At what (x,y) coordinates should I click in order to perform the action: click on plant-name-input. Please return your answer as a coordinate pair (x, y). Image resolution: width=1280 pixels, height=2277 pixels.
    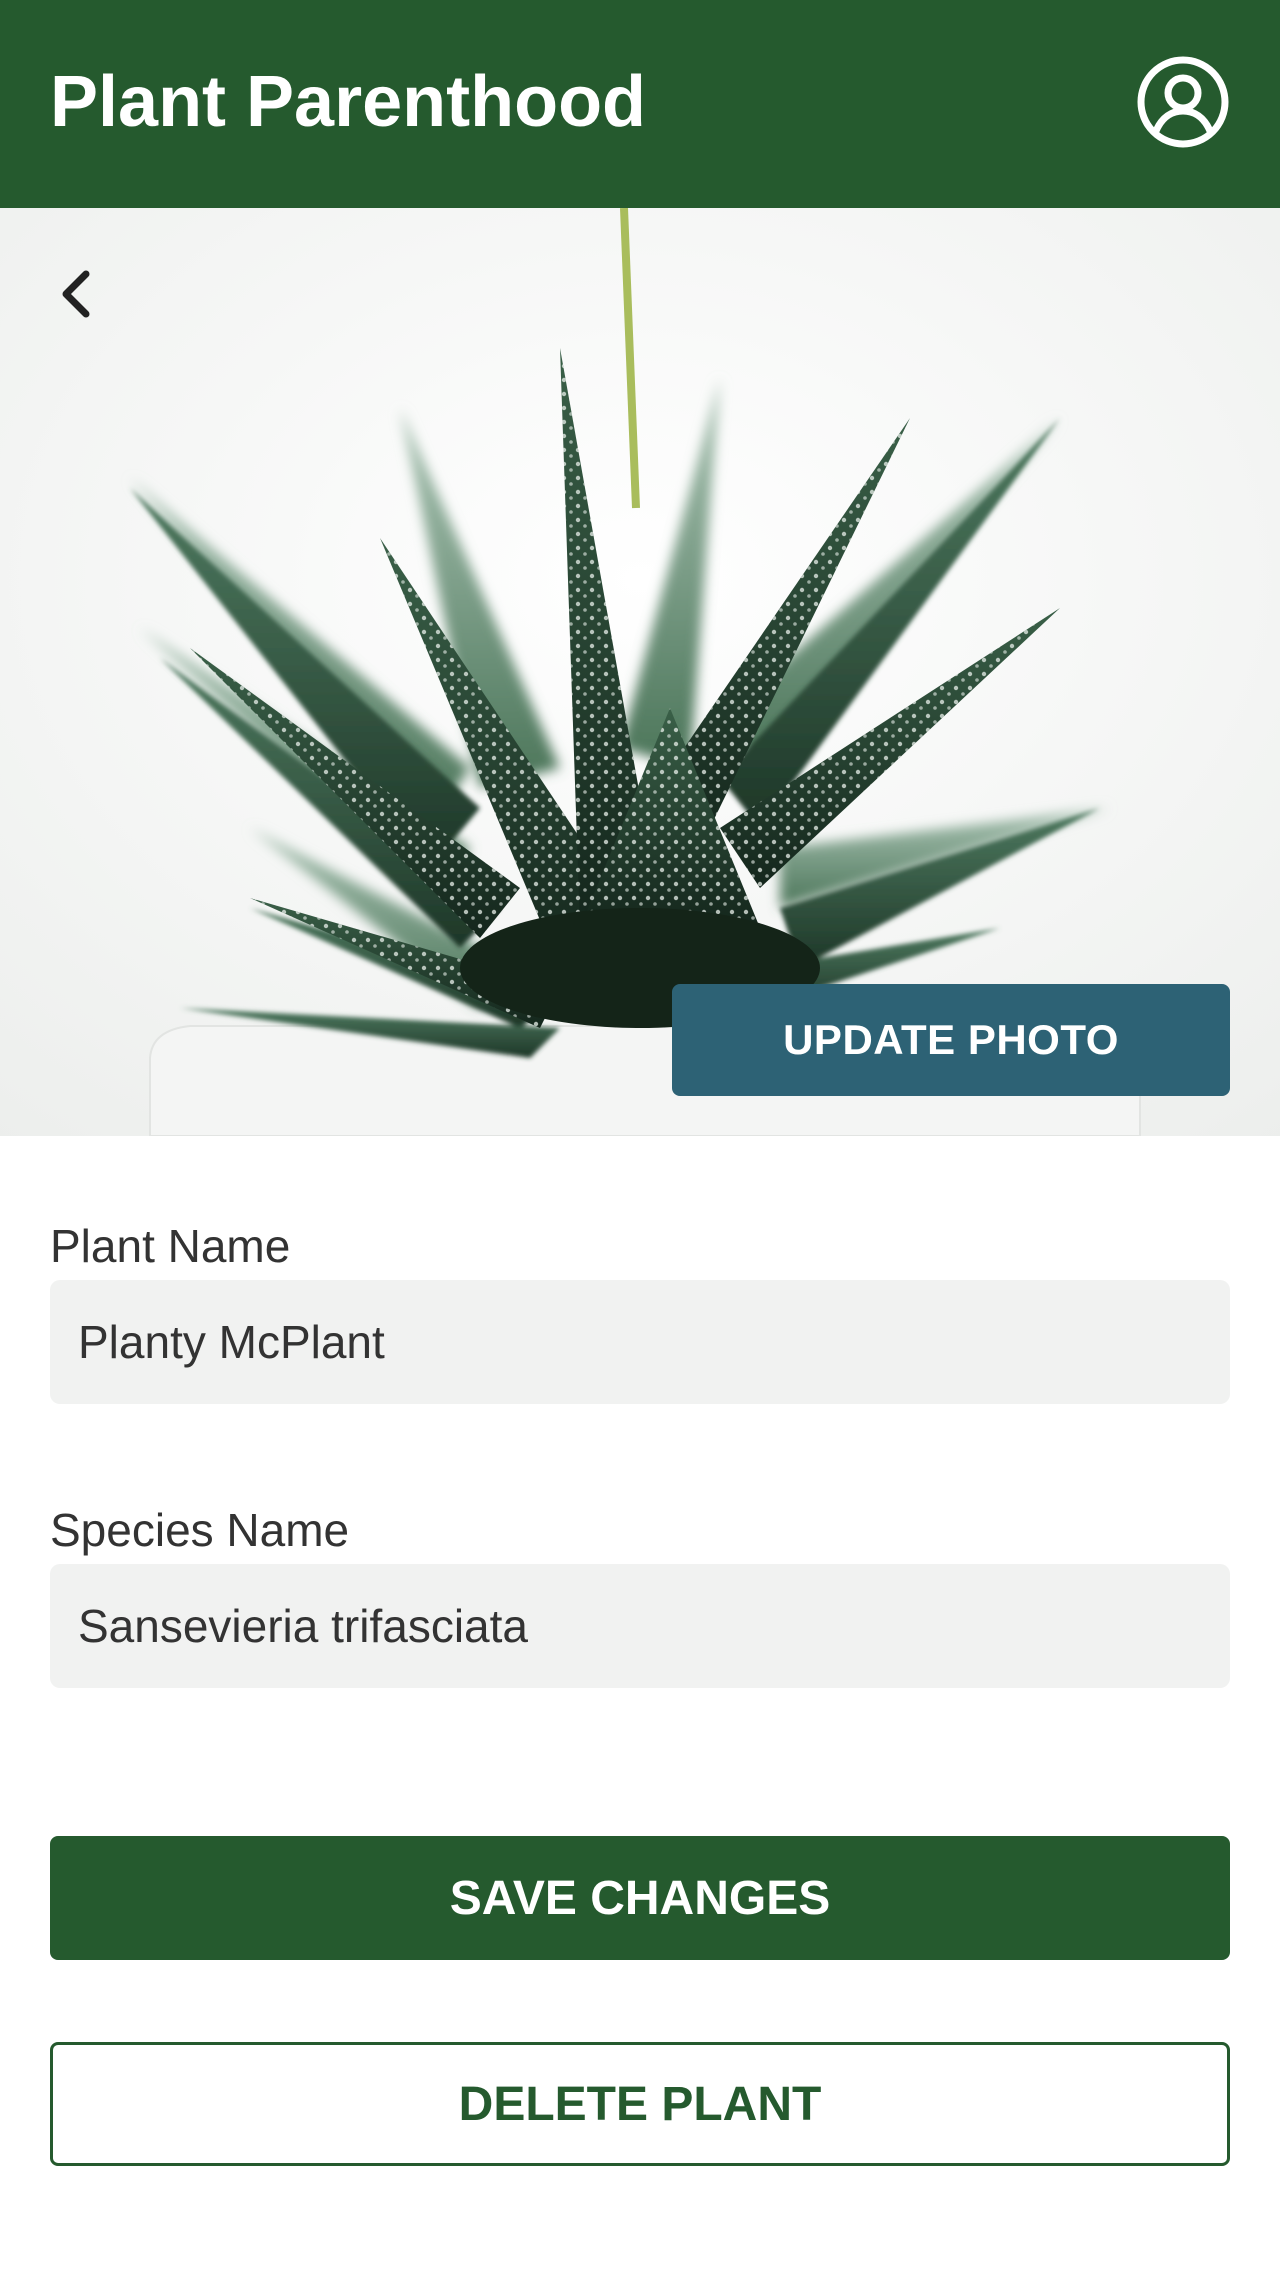
    Looking at the image, I should click on (640, 1342).